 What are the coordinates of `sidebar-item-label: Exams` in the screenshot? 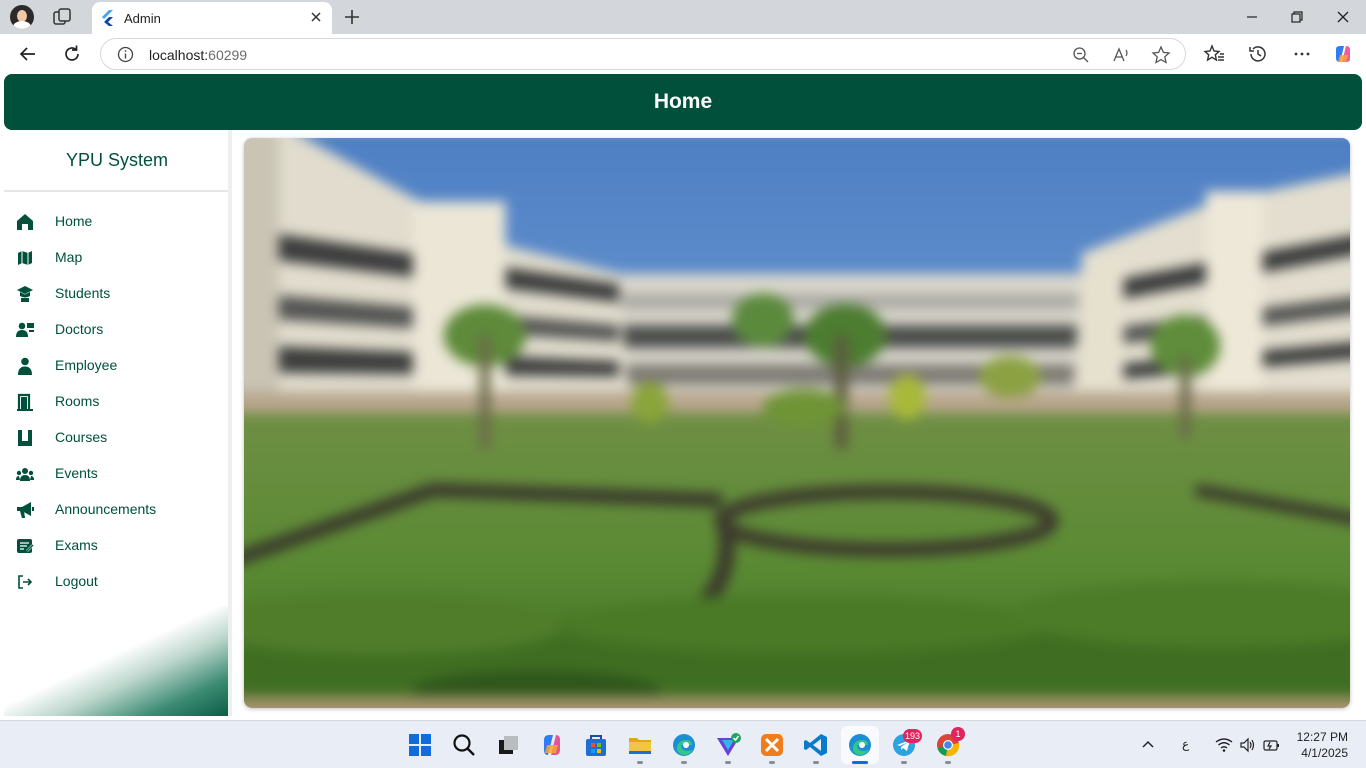 It's located at (76, 545).